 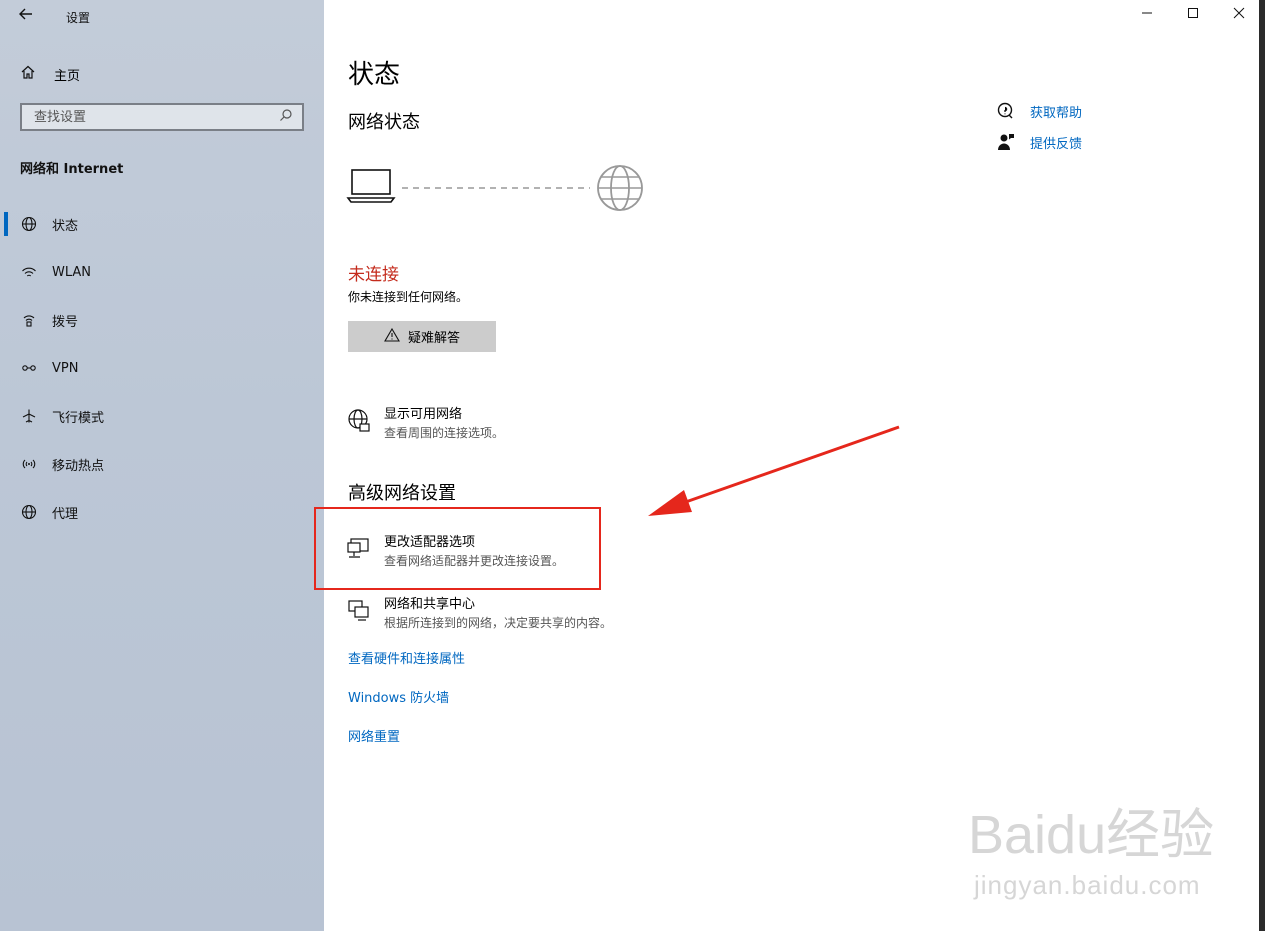 What do you see at coordinates (162, 320) in the screenshot?
I see `sidebar-item-dialup: 拨号` at bounding box center [162, 320].